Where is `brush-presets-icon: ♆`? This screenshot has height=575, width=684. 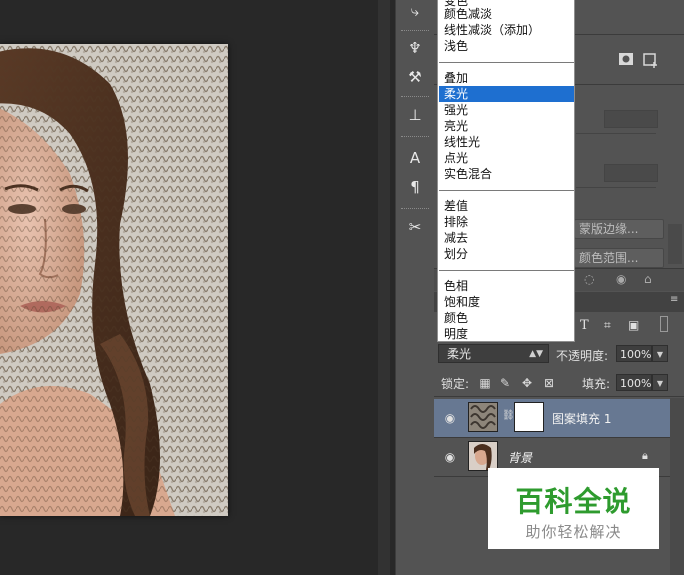
brush-presets-icon: ♆ is located at coordinates (415, 48).